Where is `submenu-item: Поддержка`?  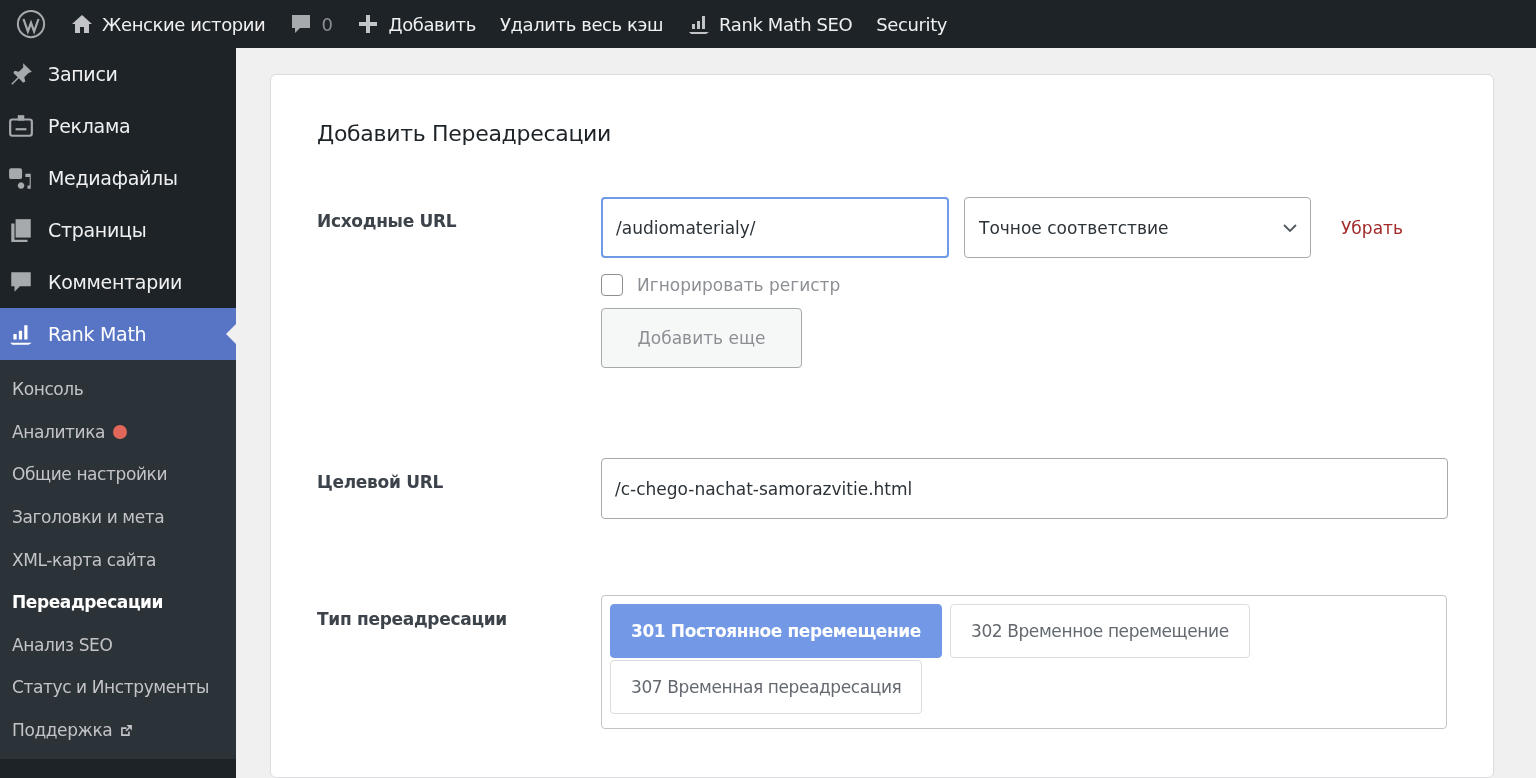 submenu-item: Поддержка is located at coordinates (118, 730).